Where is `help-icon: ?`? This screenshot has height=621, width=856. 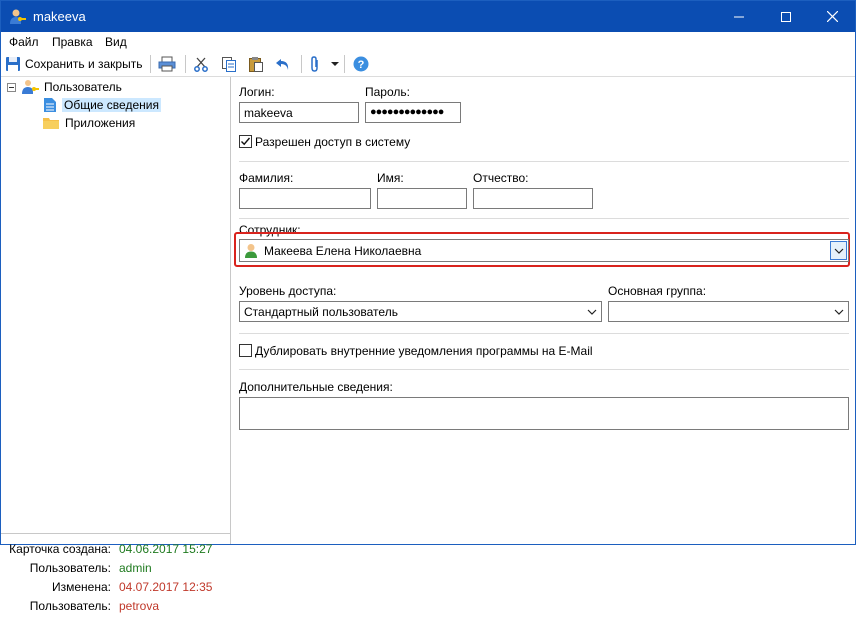
help-icon: ? is located at coordinates (361, 64).